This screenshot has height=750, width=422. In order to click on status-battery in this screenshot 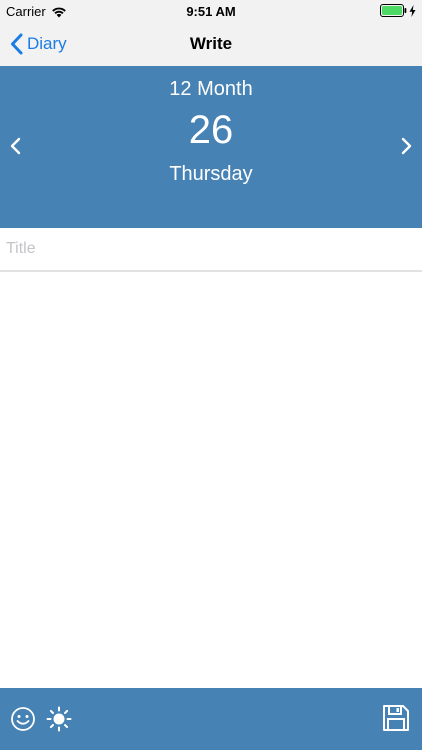, I will do `click(398, 10)`.